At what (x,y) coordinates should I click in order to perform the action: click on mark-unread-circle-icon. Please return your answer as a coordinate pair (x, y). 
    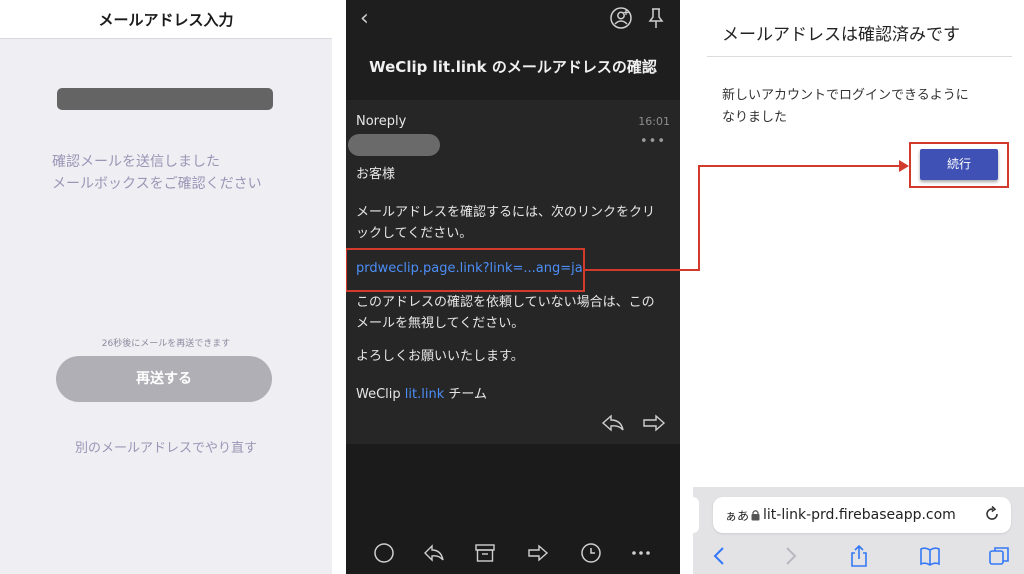
    Looking at the image, I should click on (384, 553).